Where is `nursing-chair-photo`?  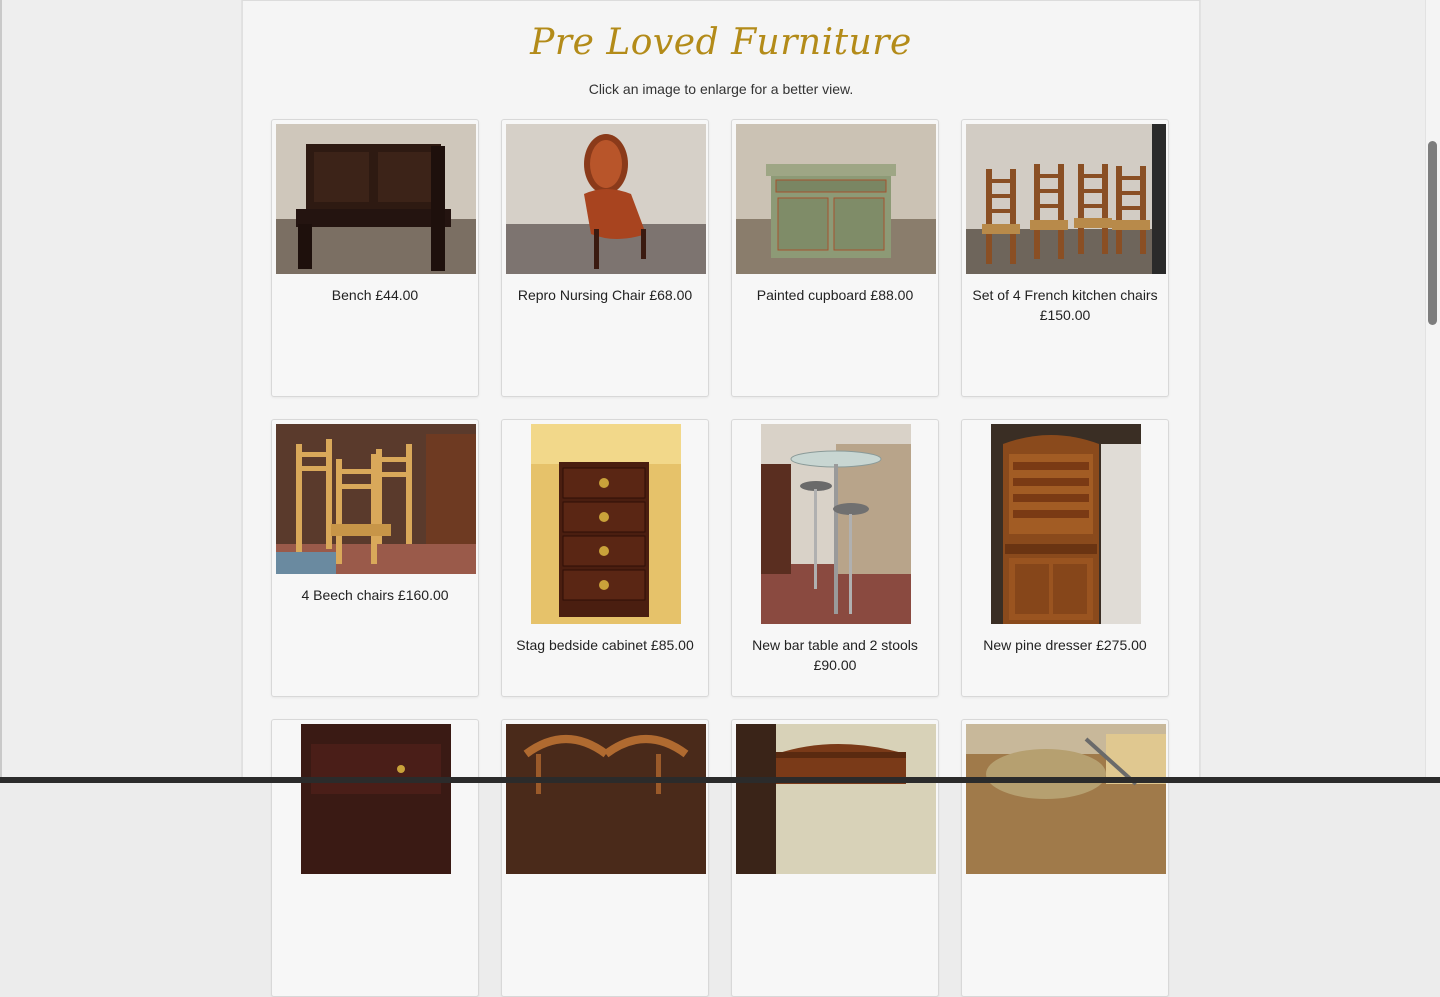
nursing-chair-photo is located at coordinates (606, 199).